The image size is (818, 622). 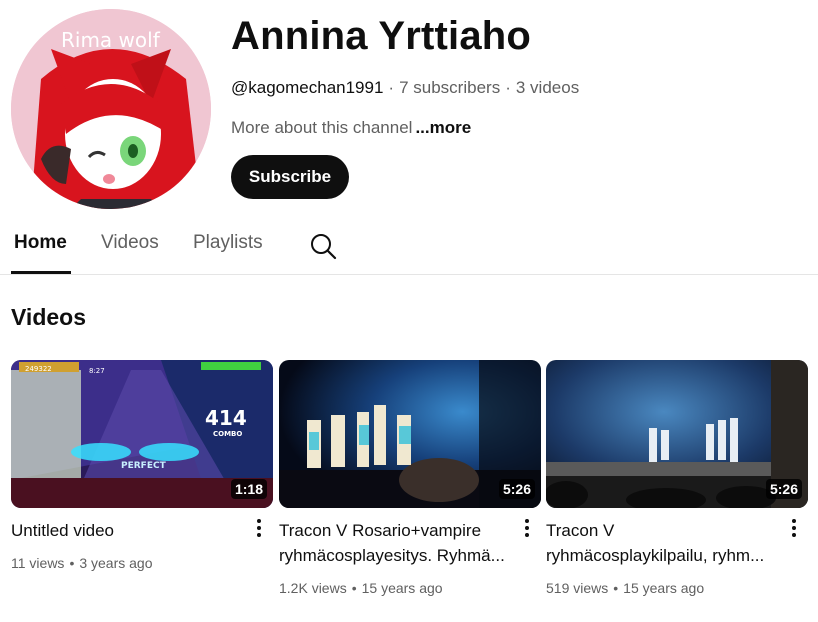 What do you see at coordinates (38, 563) in the screenshot?
I see `view-count: 11 views` at bounding box center [38, 563].